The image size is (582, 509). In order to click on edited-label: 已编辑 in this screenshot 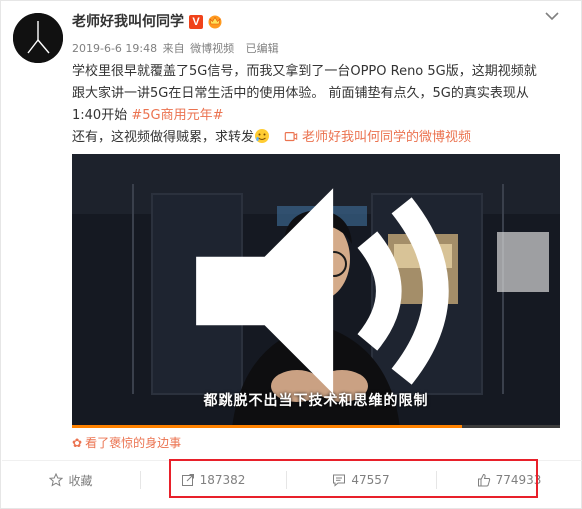, I will do `click(262, 48)`.